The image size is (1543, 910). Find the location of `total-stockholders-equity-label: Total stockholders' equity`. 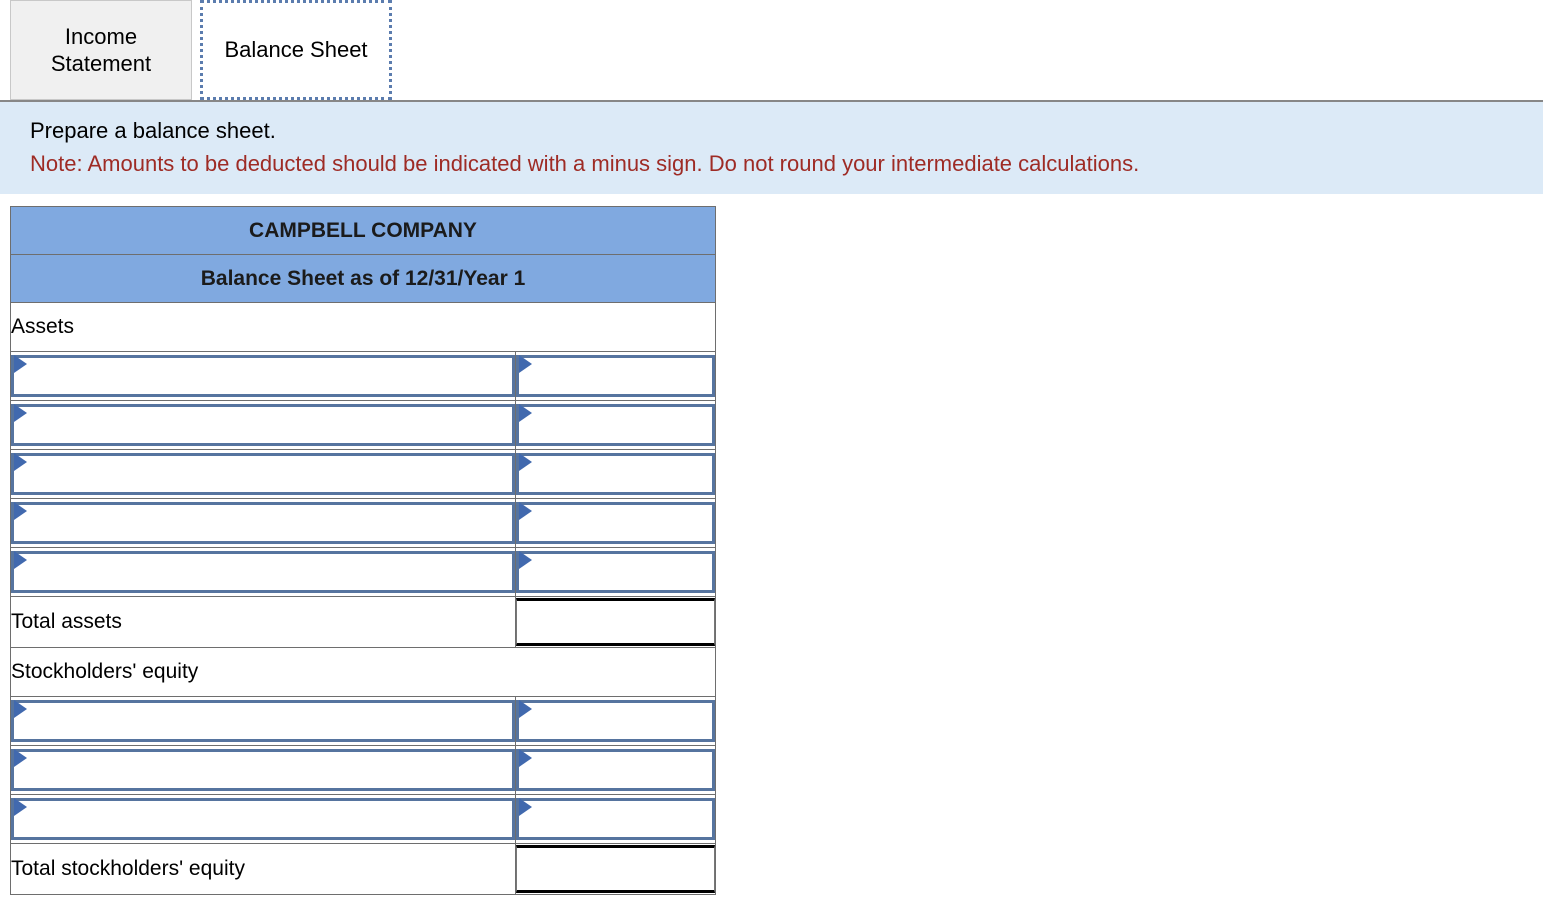

total-stockholders-equity-label: Total stockholders' equity is located at coordinates (263, 869).